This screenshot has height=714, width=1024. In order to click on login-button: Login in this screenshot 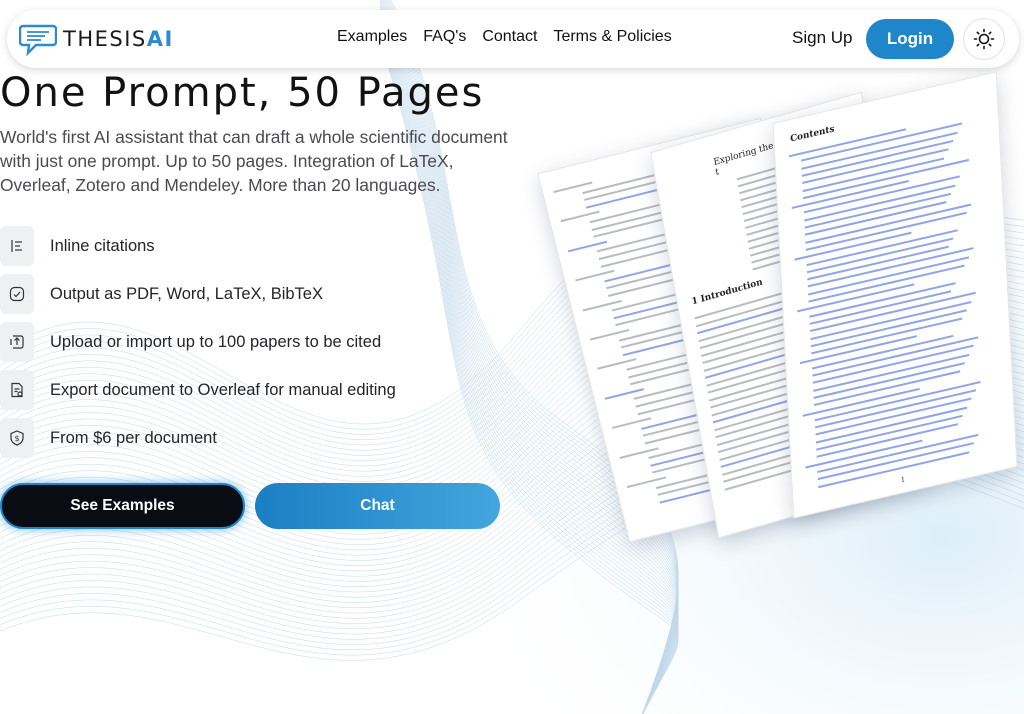, I will do `click(910, 39)`.